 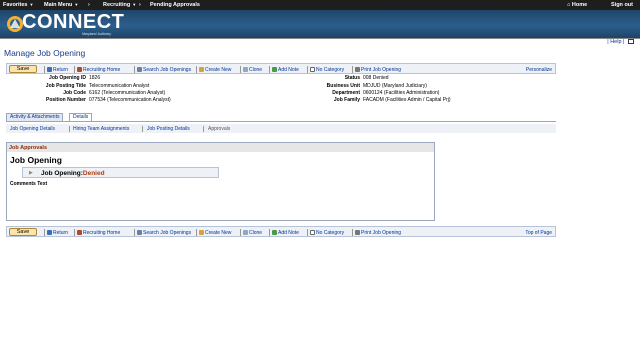 I want to click on department: 0600124 (Facilities Administration), so click(x=401, y=93).